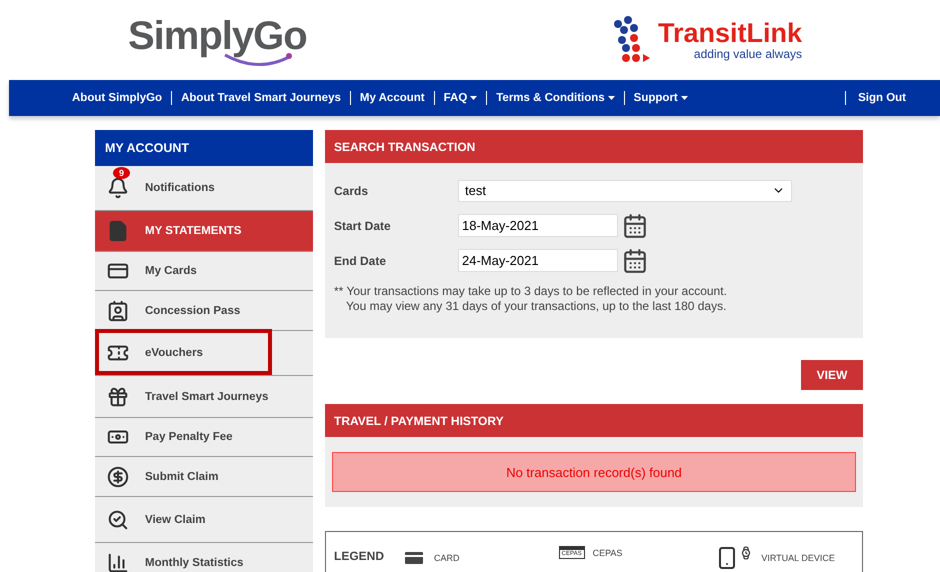  Describe the element at coordinates (536, 306) in the screenshot. I see `note-text: You may view any 31 days of your transactions, up to the last 180 days.` at that location.